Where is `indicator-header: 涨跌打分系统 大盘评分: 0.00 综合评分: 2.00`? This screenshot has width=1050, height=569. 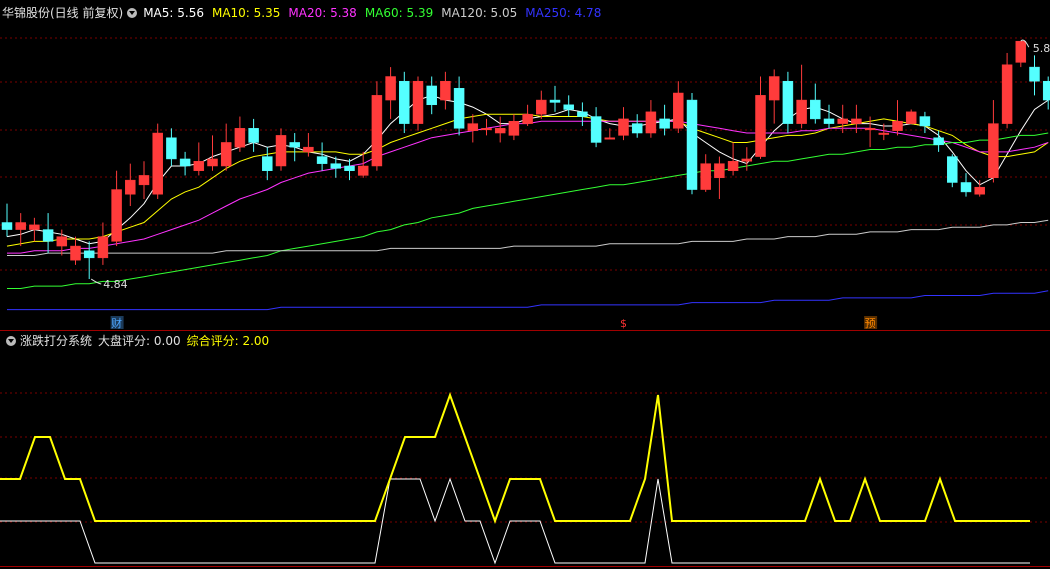 indicator-header: 涨跌打分系统 大盘评分: 0.00 综合评分: 2.00 is located at coordinates (138, 341).